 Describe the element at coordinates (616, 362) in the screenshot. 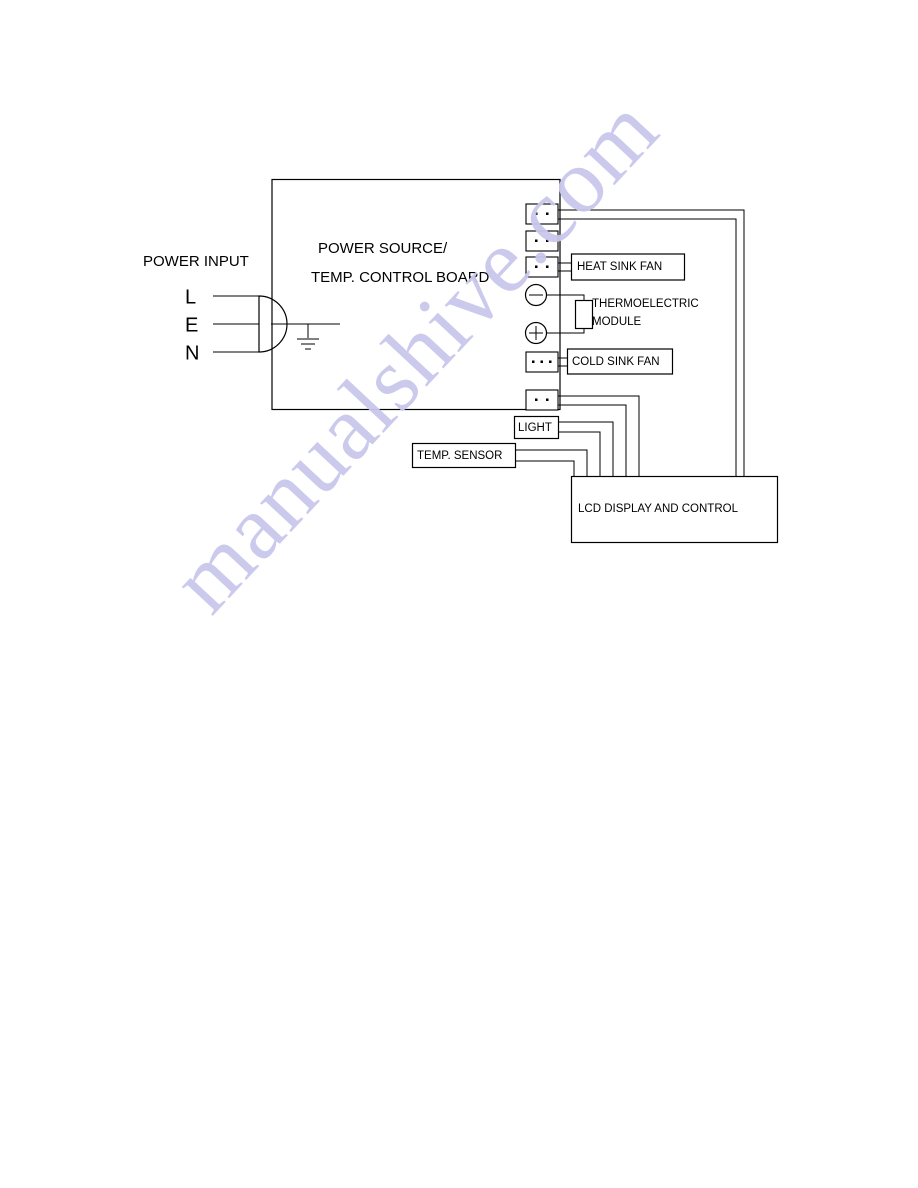

I see `cold-sink-fan-label: COLD SINK FAN` at that location.